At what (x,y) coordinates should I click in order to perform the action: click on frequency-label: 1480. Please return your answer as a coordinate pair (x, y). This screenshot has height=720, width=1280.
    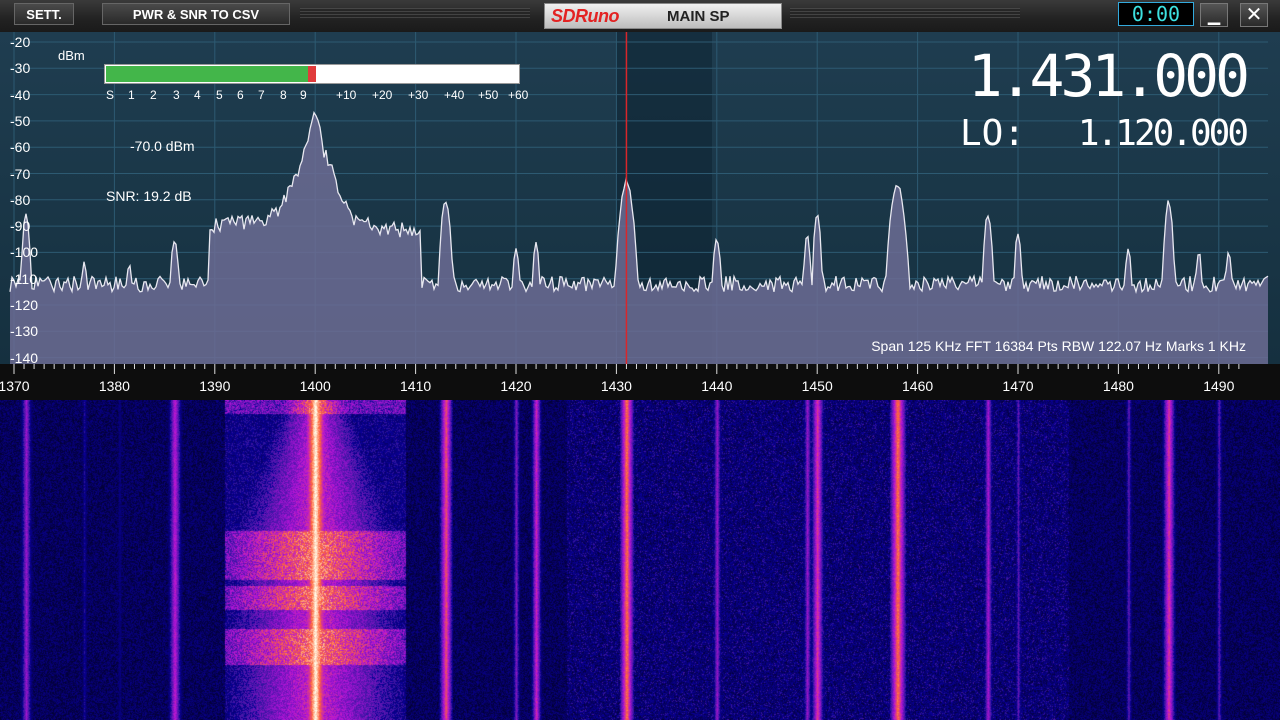
    Looking at the image, I should click on (1118, 386).